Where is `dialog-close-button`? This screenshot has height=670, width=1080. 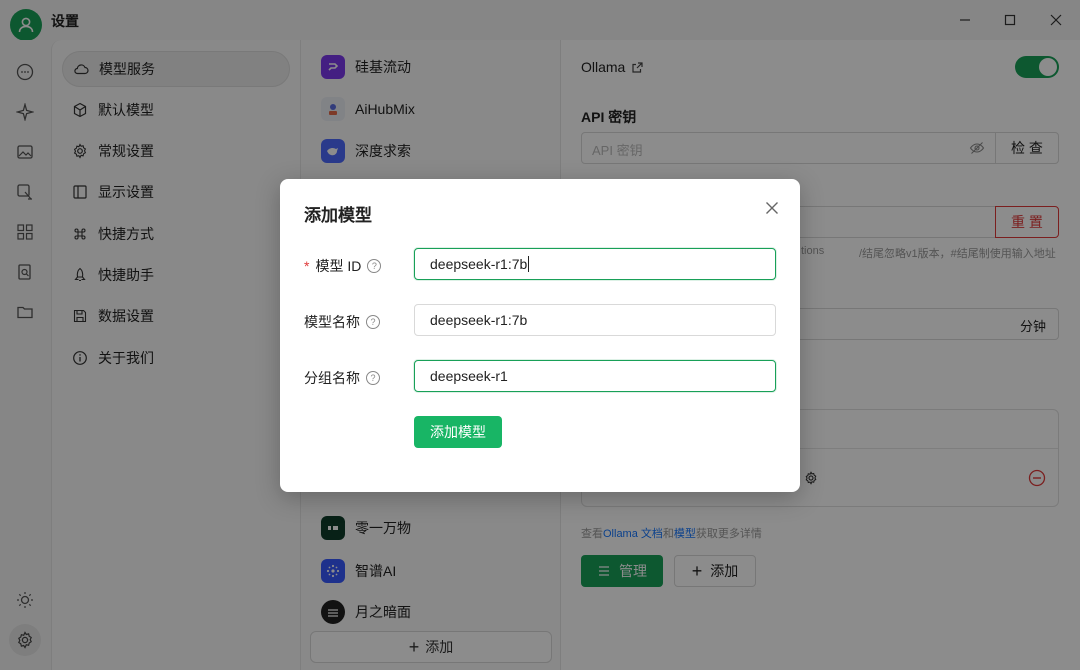
dialog-close-button is located at coordinates (772, 208).